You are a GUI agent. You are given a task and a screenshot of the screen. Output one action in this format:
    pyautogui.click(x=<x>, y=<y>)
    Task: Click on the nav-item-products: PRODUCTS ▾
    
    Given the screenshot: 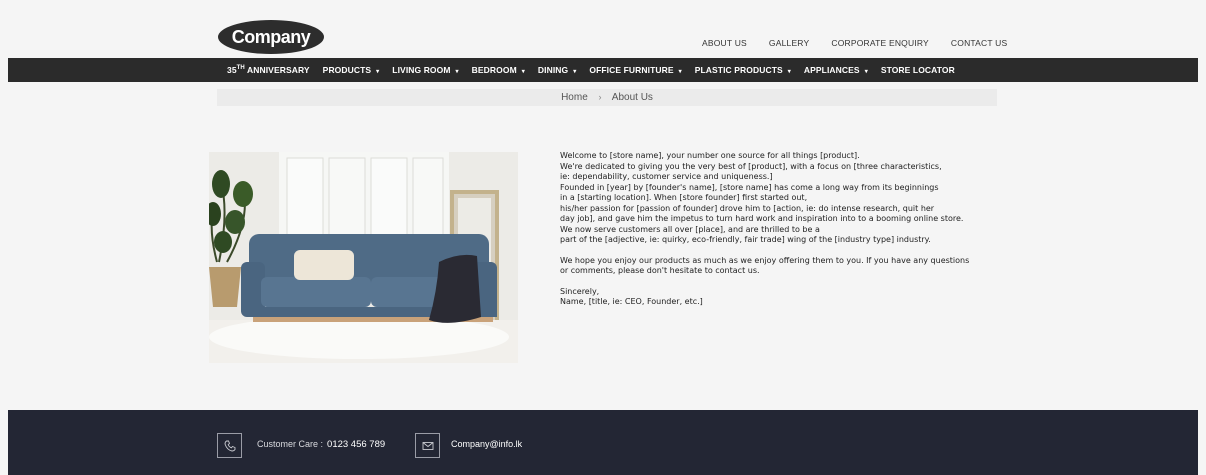 What is the action you would take?
    pyautogui.click(x=351, y=70)
    